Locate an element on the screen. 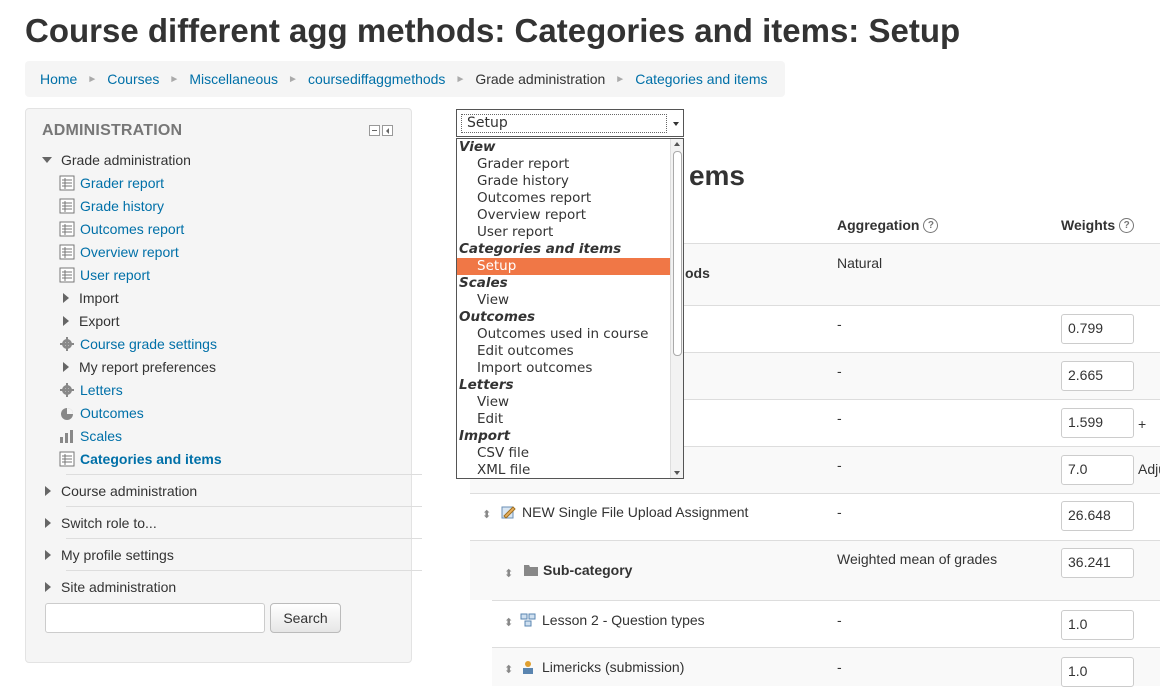 The width and height of the screenshot is (1160, 687). sidebar-item-import: Import is located at coordinates (91, 298).